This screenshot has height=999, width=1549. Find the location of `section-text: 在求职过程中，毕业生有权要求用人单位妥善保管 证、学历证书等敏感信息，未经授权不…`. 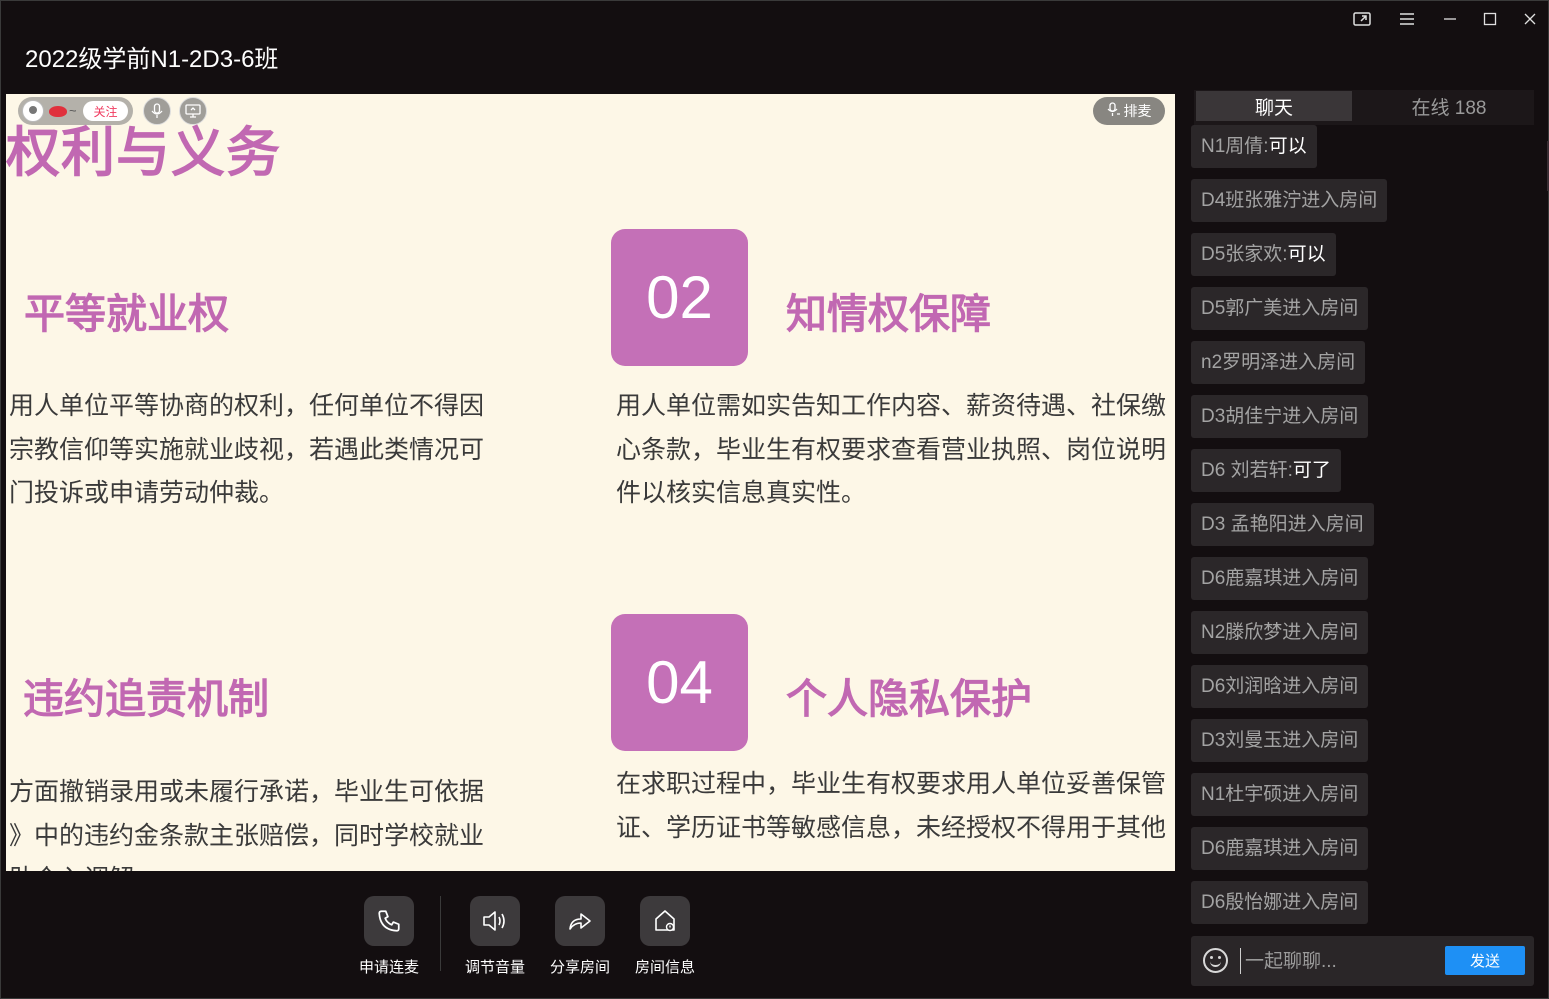

section-text: 在求职过程中，毕业生有权要求用人单位妥善保管 证、学历证书等敏感信息，未经授权不… is located at coordinates (891, 806).